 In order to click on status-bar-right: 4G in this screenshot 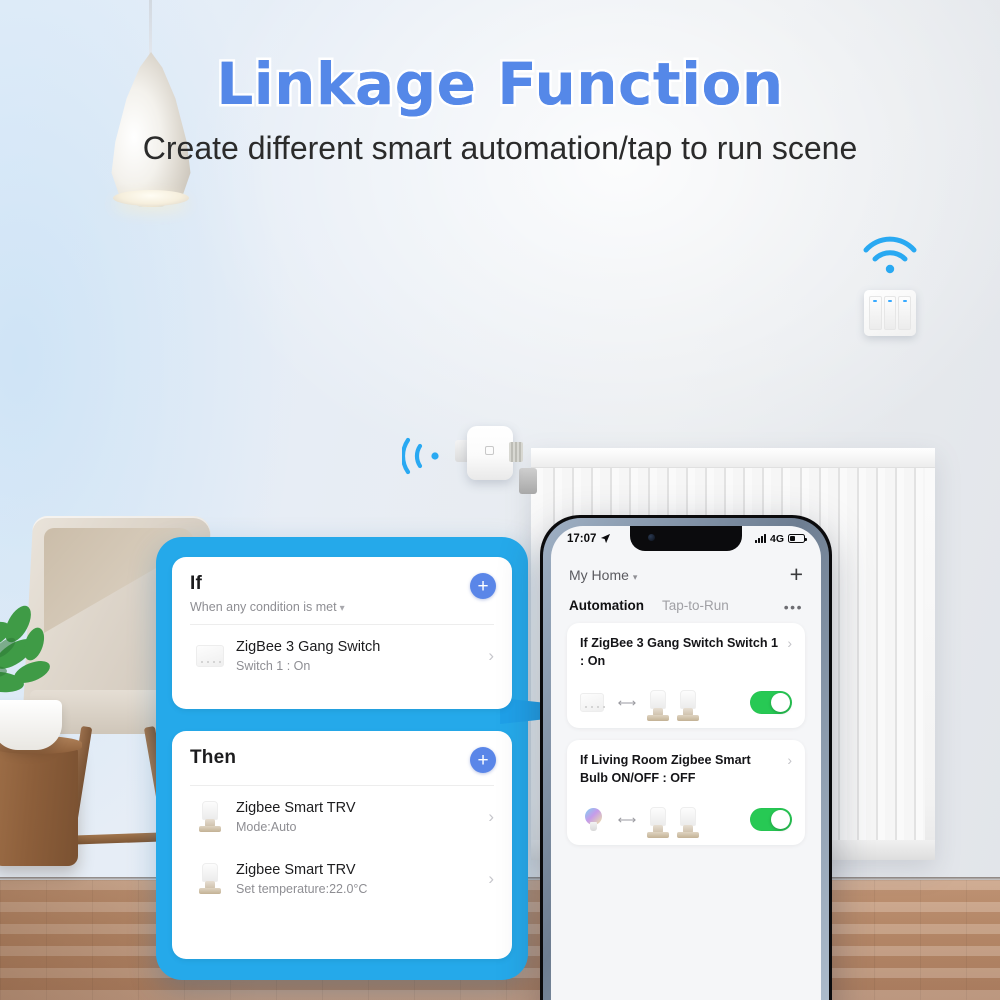, I will do `click(780, 538)`.